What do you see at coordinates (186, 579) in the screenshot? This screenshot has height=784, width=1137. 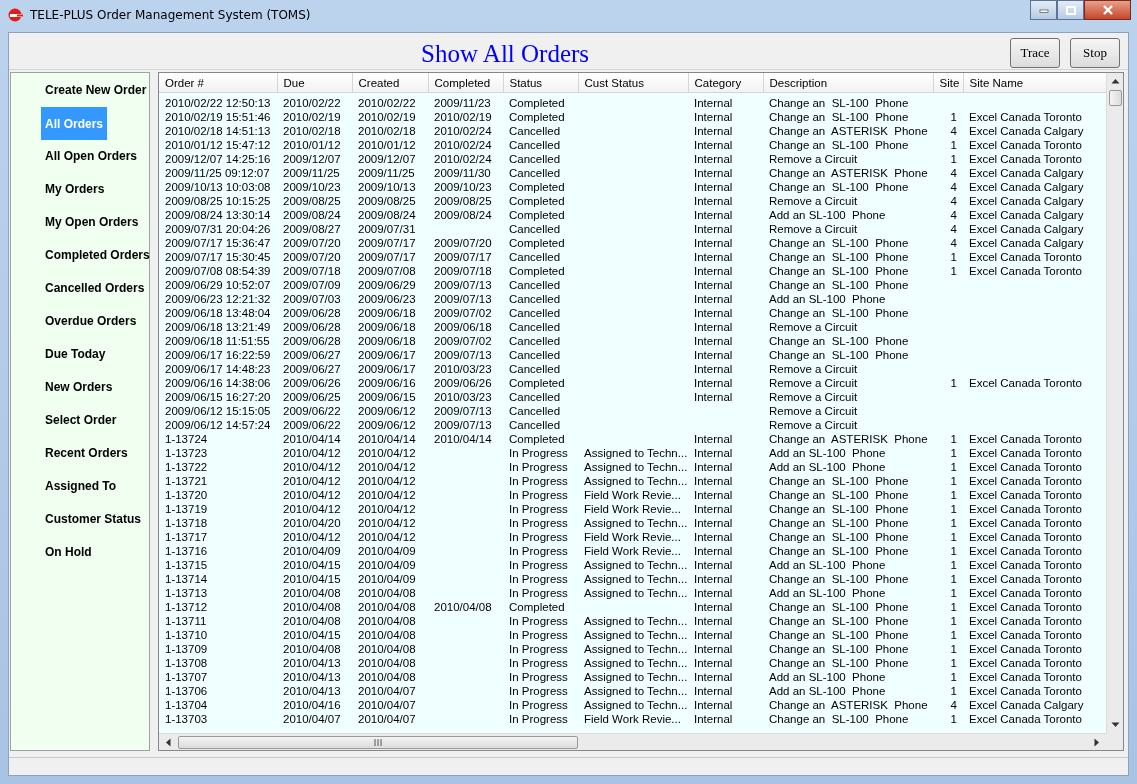 I see `table-cell: 1-13714` at bounding box center [186, 579].